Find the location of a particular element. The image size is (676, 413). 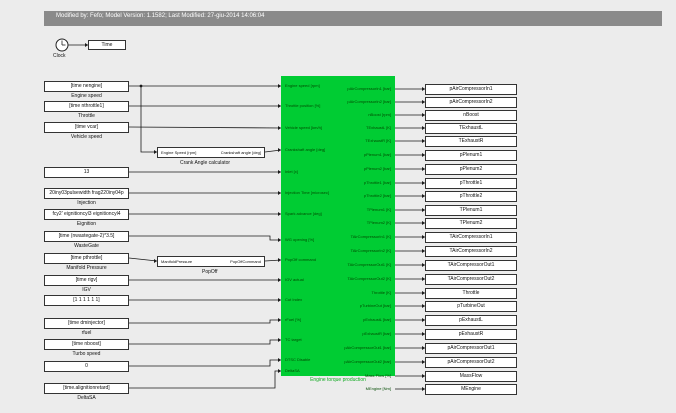

sink-block: pExhaustR is located at coordinates (471, 334).